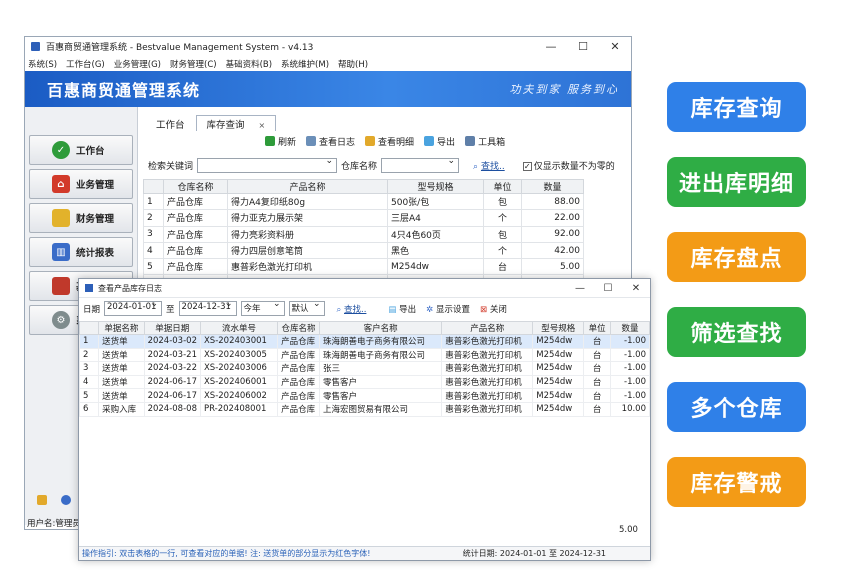 This screenshot has width=850, height=580. I want to click on table-row: 3 产品仓库 得力亮彩资料册 4只4色60页包 92.00, so click(363, 234).